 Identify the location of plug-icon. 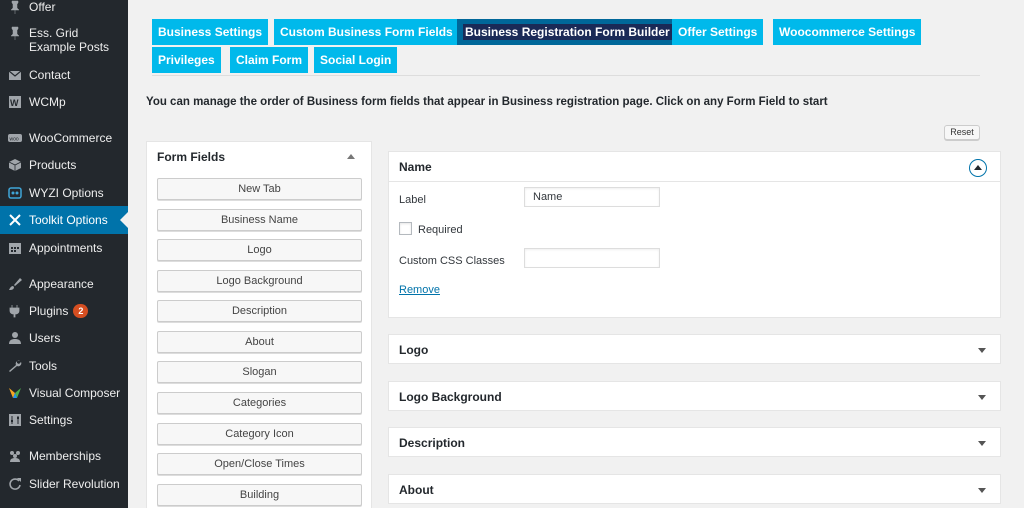
(15, 311).